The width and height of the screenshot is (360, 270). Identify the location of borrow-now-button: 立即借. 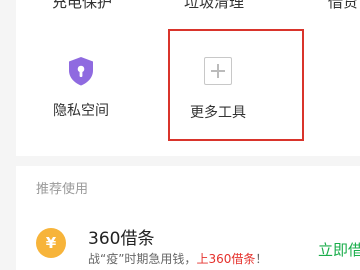
(339, 249).